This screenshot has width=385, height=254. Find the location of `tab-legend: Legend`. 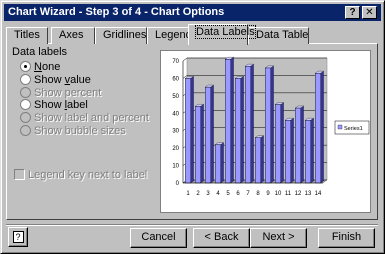

tab-legend: Legend is located at coordinates (169, 35).